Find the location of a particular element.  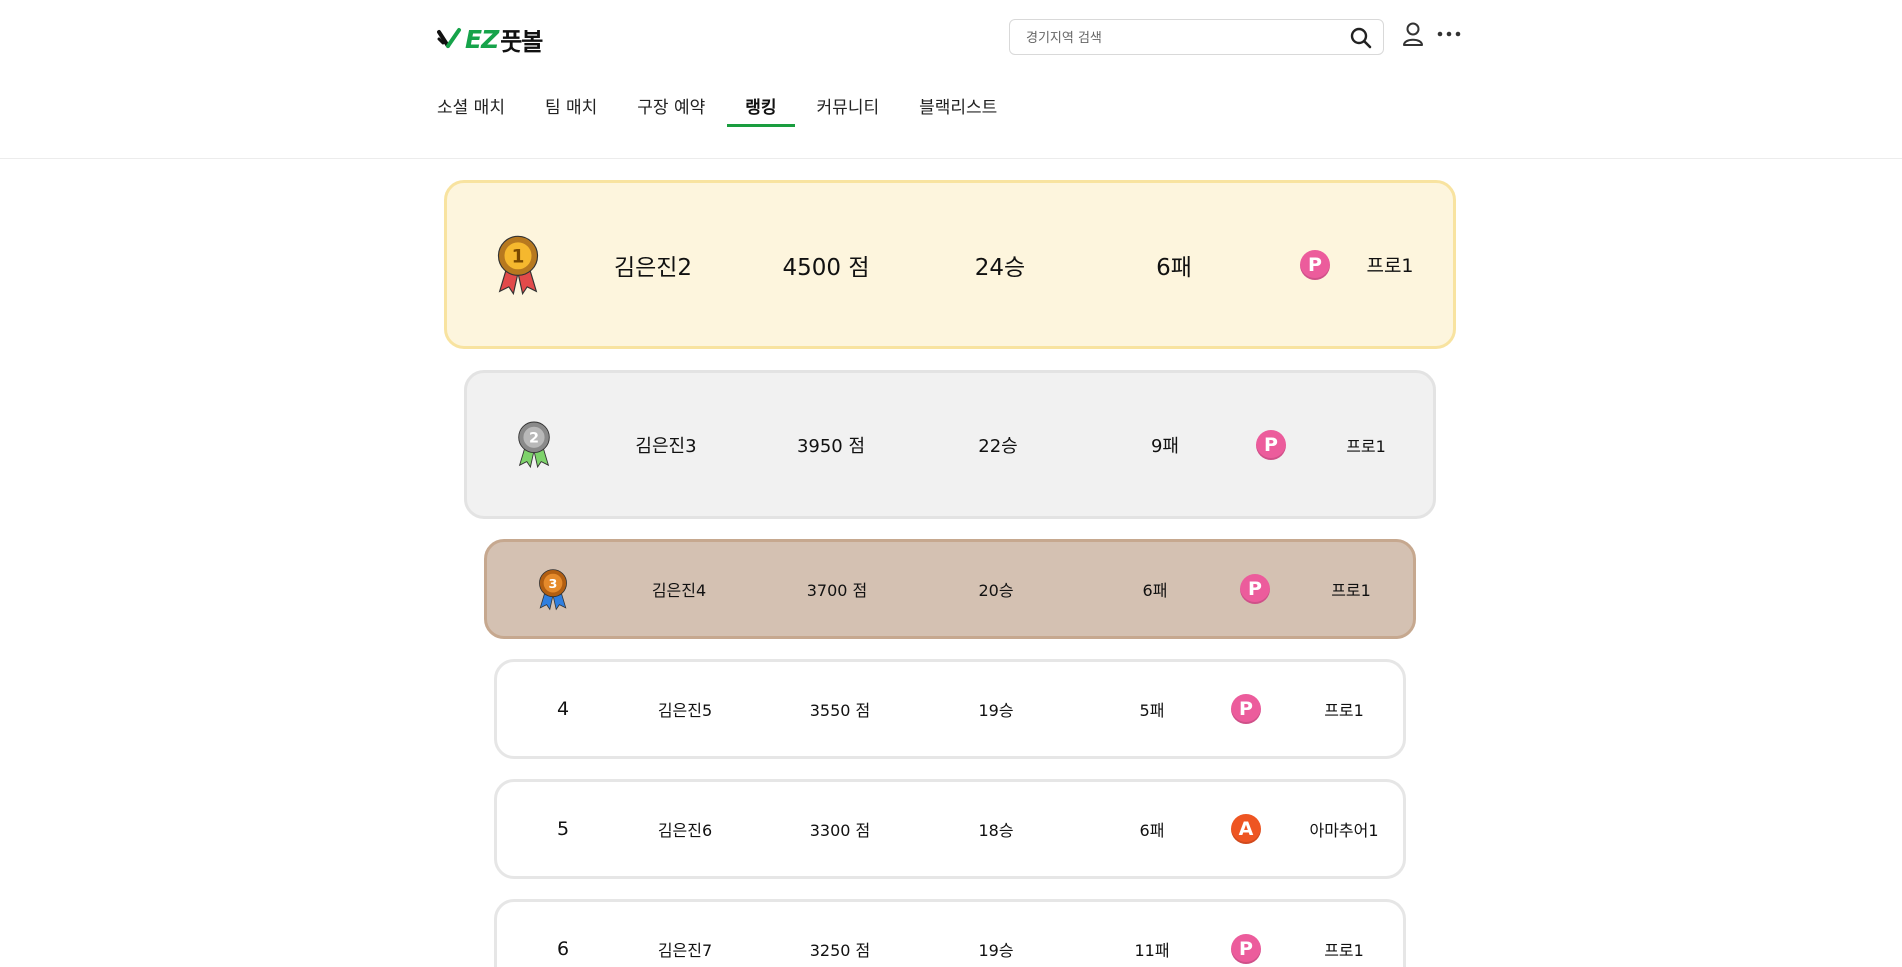

player-points: 3950 점 is located at coordinates (831, 446).